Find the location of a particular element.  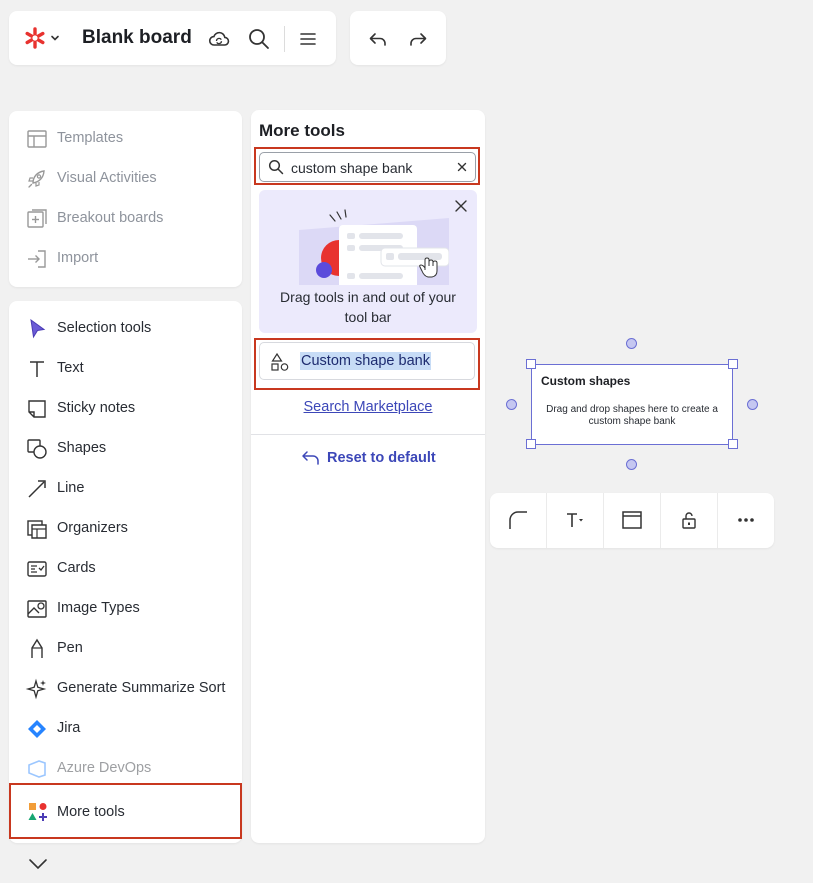

lock-button is located at coordinates (689, 520).